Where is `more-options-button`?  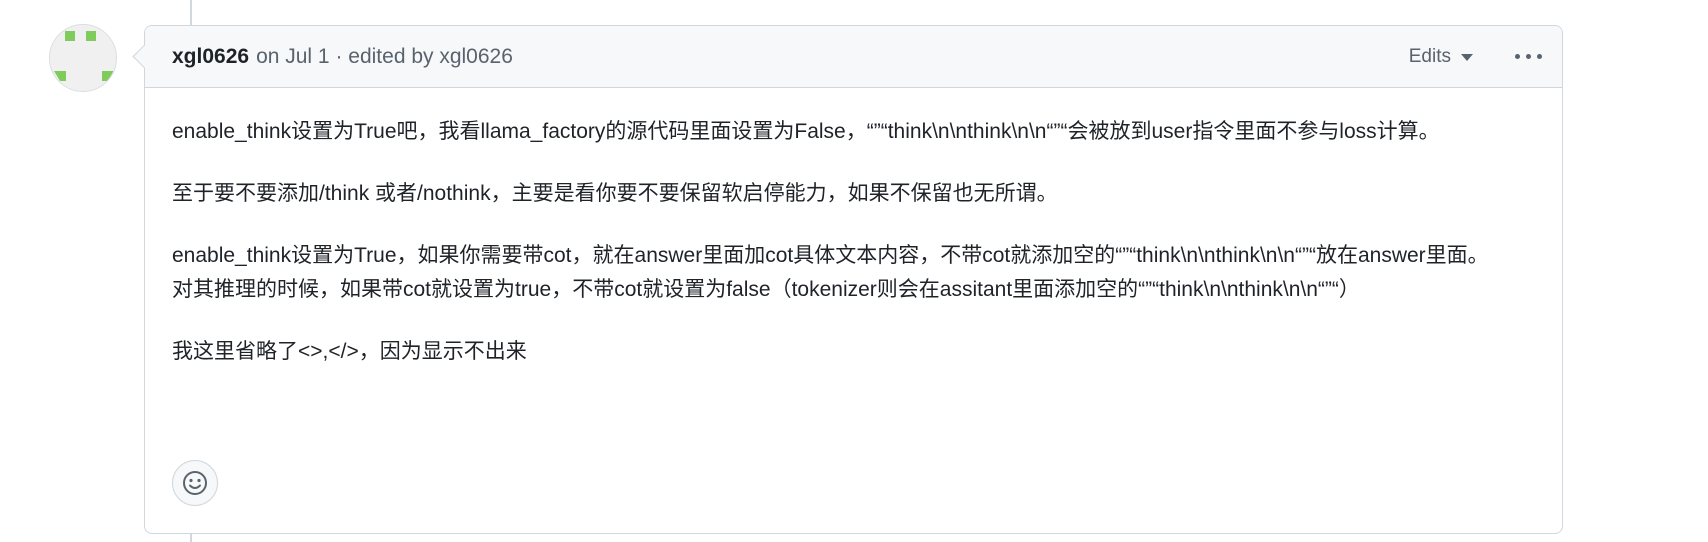
more-options-button is located at coordinates (1528, 56).